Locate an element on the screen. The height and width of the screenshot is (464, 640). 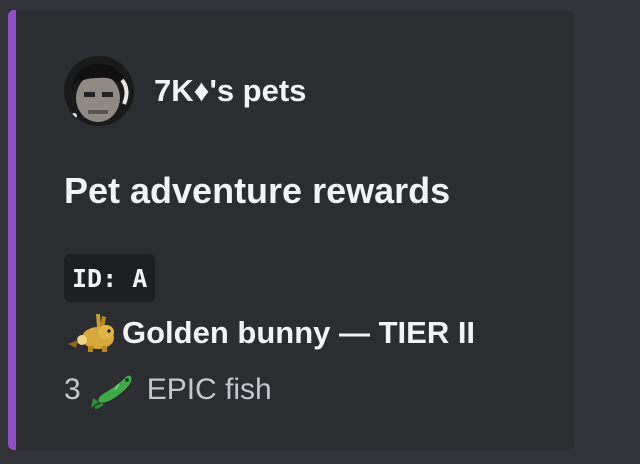
author-avatar is located at coordinates (99, 91).